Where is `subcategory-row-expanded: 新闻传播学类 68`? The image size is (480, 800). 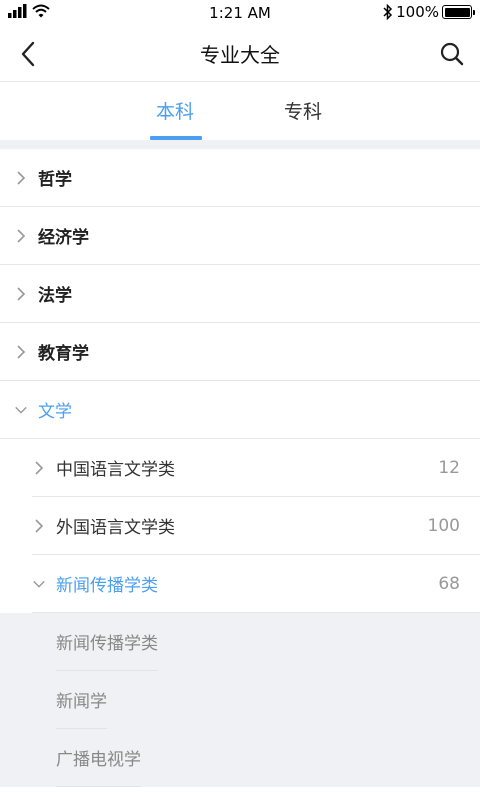 subcategory-row-expanded: 新闻传播学类 68 is located at coordinates (240, 584).